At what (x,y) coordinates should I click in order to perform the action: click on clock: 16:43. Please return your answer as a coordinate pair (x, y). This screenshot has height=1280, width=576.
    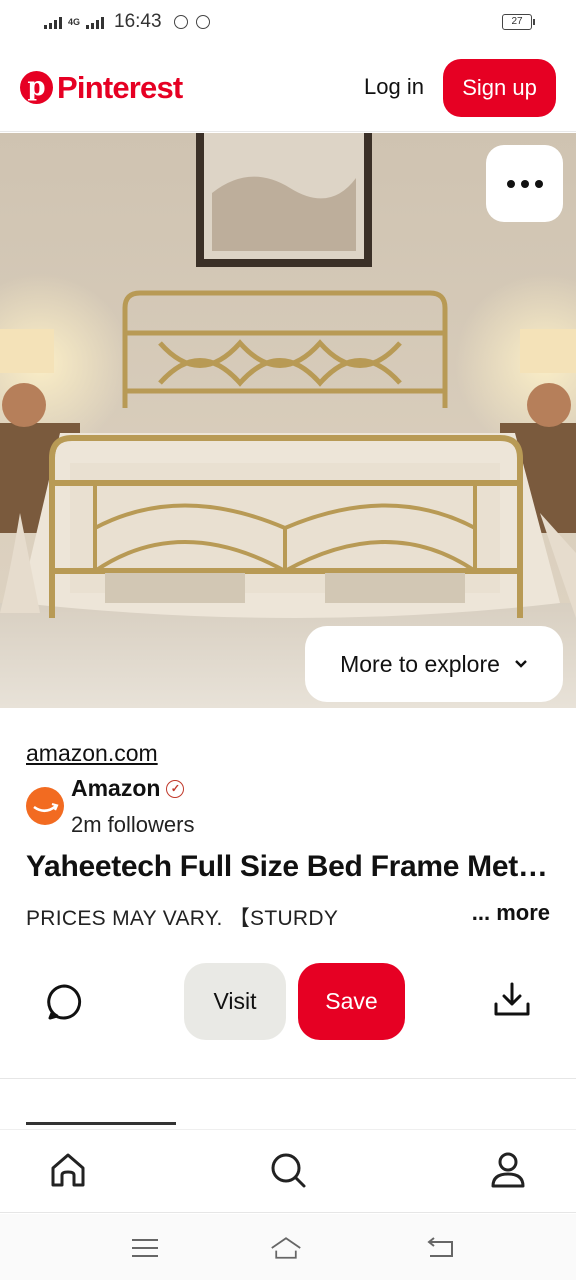
    Looking at the image, I should click on (138, 21).